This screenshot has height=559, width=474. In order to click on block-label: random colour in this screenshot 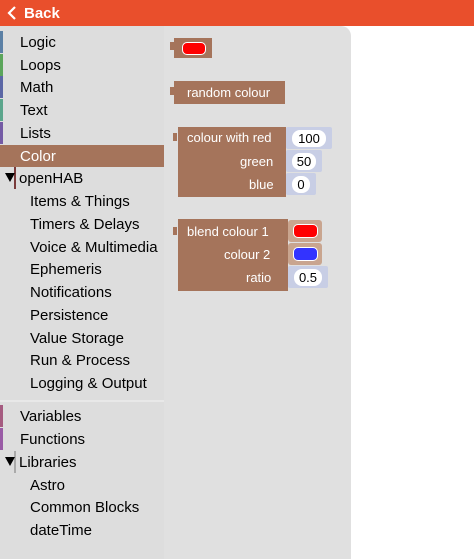, I will do `click(229, 92)`.